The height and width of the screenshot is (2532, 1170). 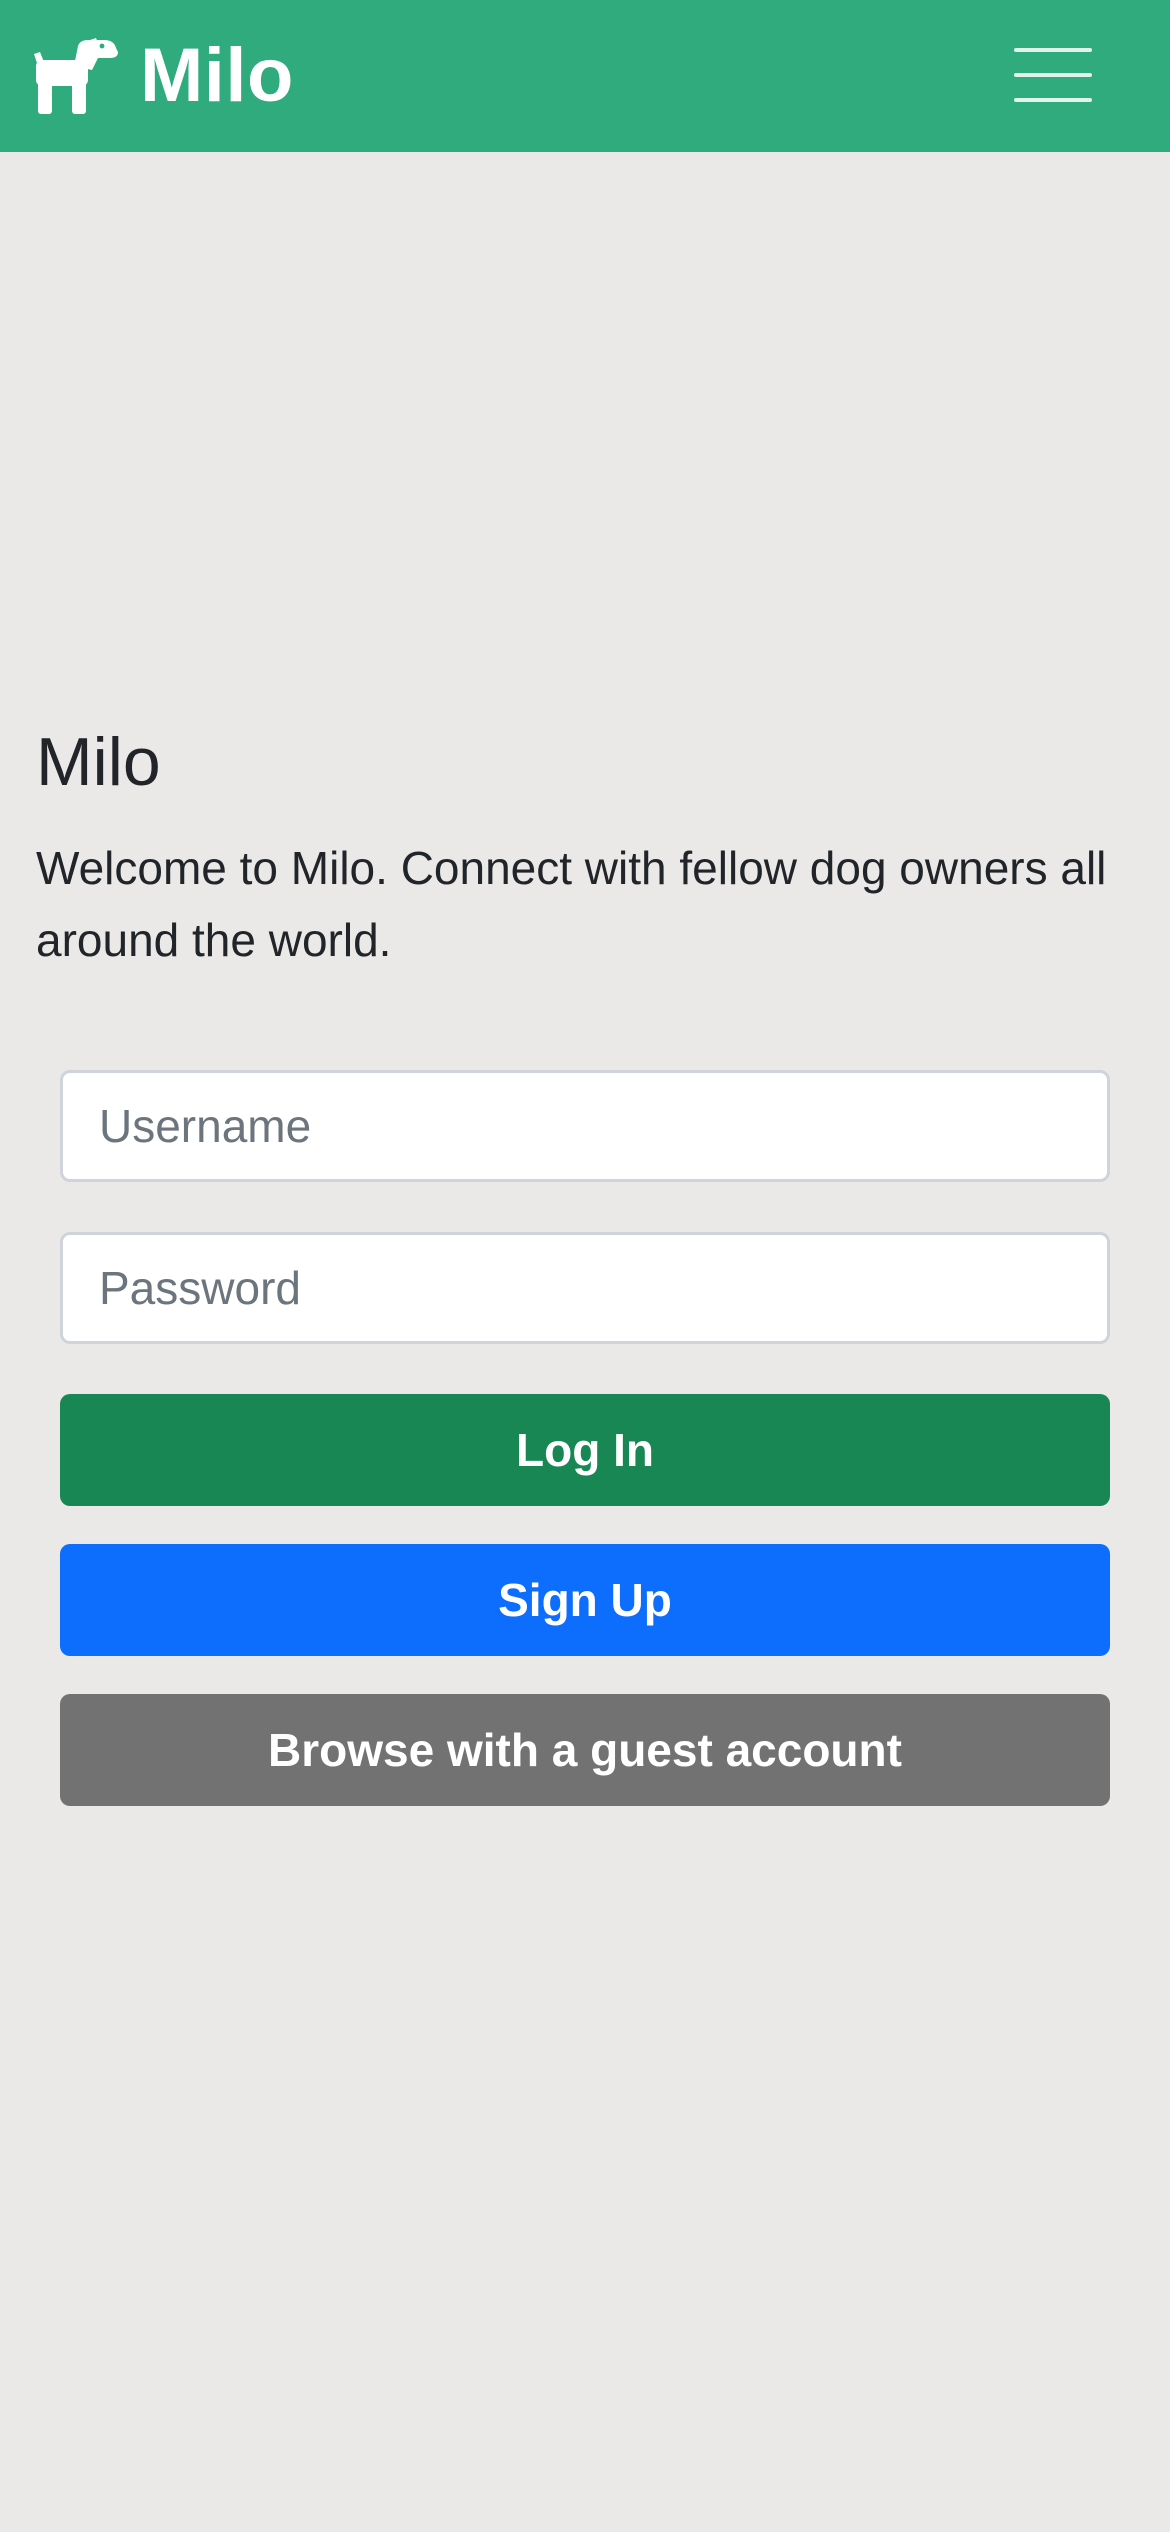 I want to click on page-title: Milo, so click(x=98, y=762).